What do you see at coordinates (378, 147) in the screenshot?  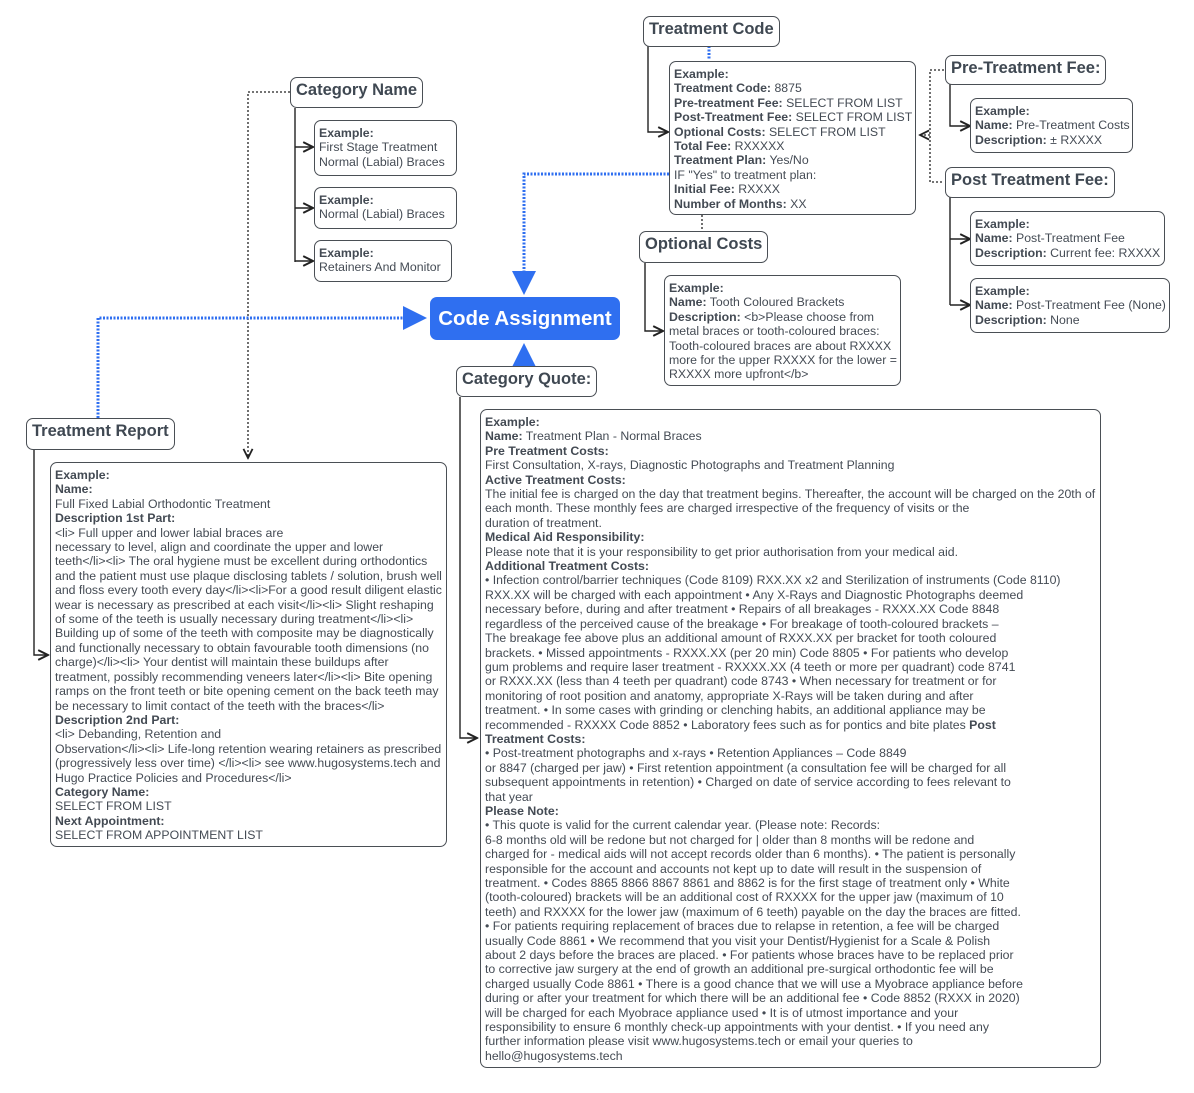 I see `example-line: First Stage Treatment` at bounding box center [378, 147].